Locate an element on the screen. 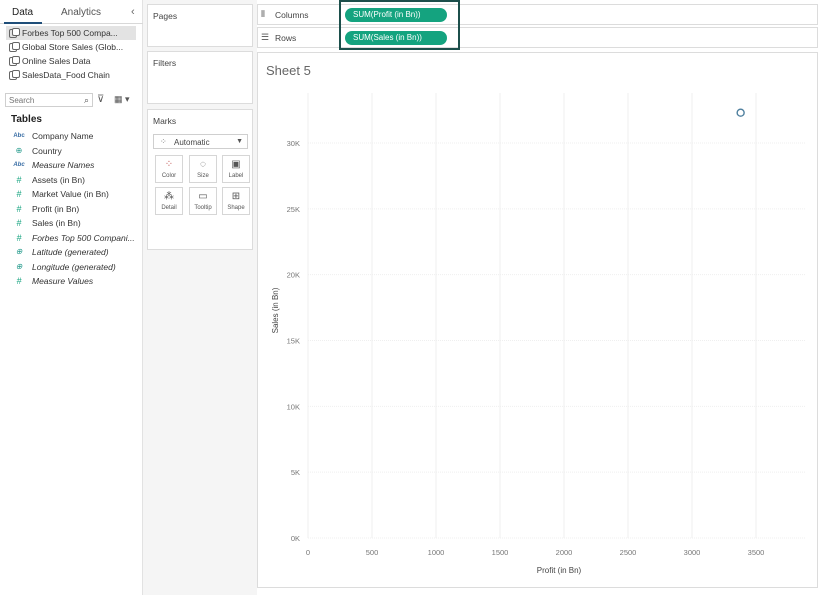  search-box: ⌕ is located at coordinates (49, 100).